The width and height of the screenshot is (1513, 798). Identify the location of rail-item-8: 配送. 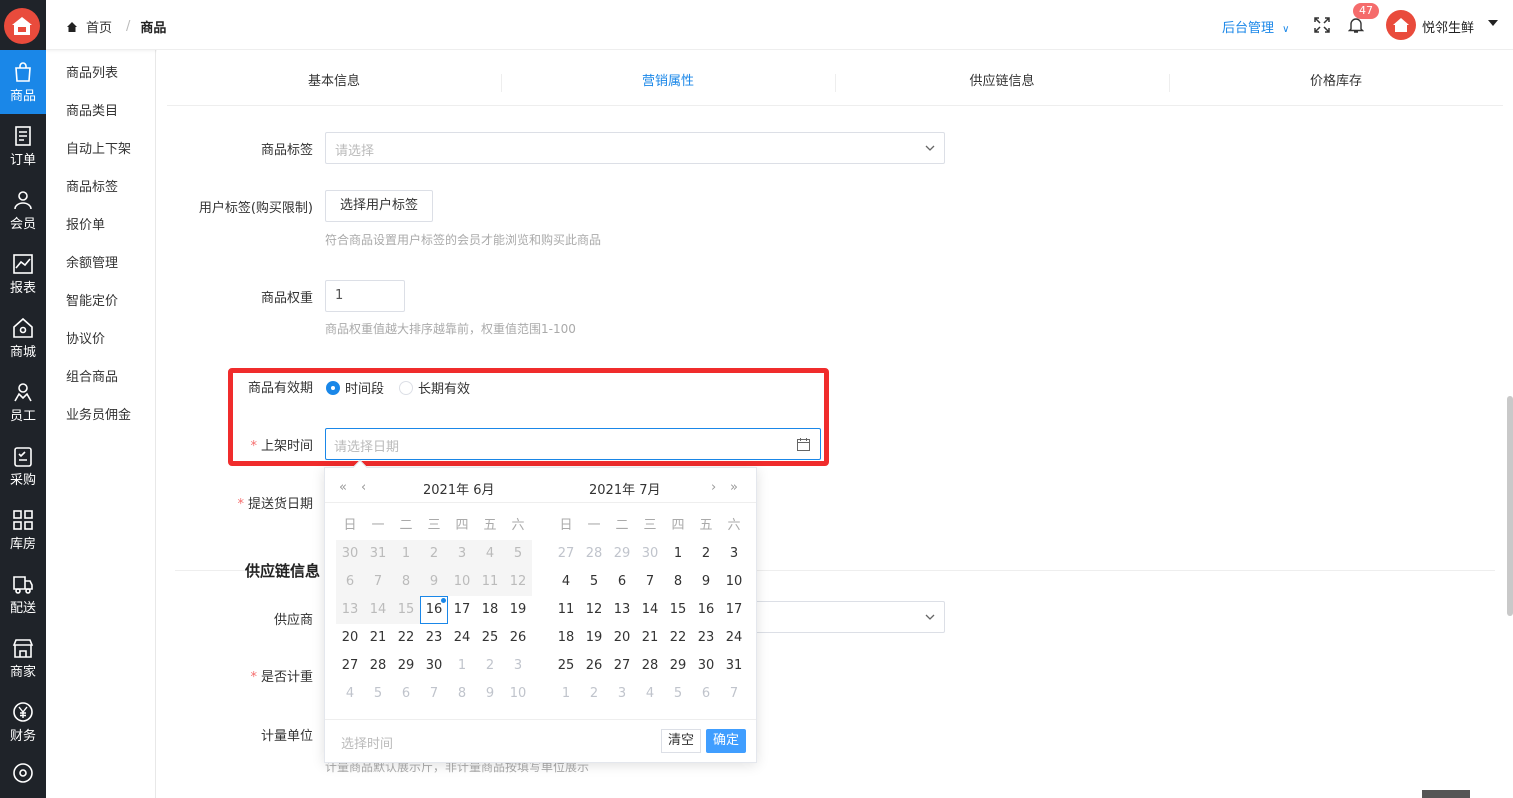
(23, 594).